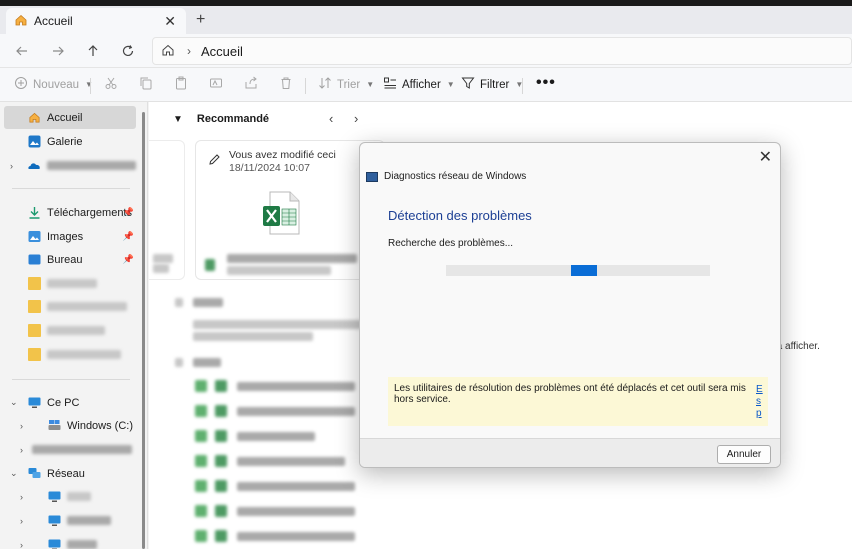 This screenshot has height=549, width=852. What do you see at coordinates (96, 21) in the screenshot?
I see `tab-accueil: Accueil ✕` at bounding box center [96, 21].